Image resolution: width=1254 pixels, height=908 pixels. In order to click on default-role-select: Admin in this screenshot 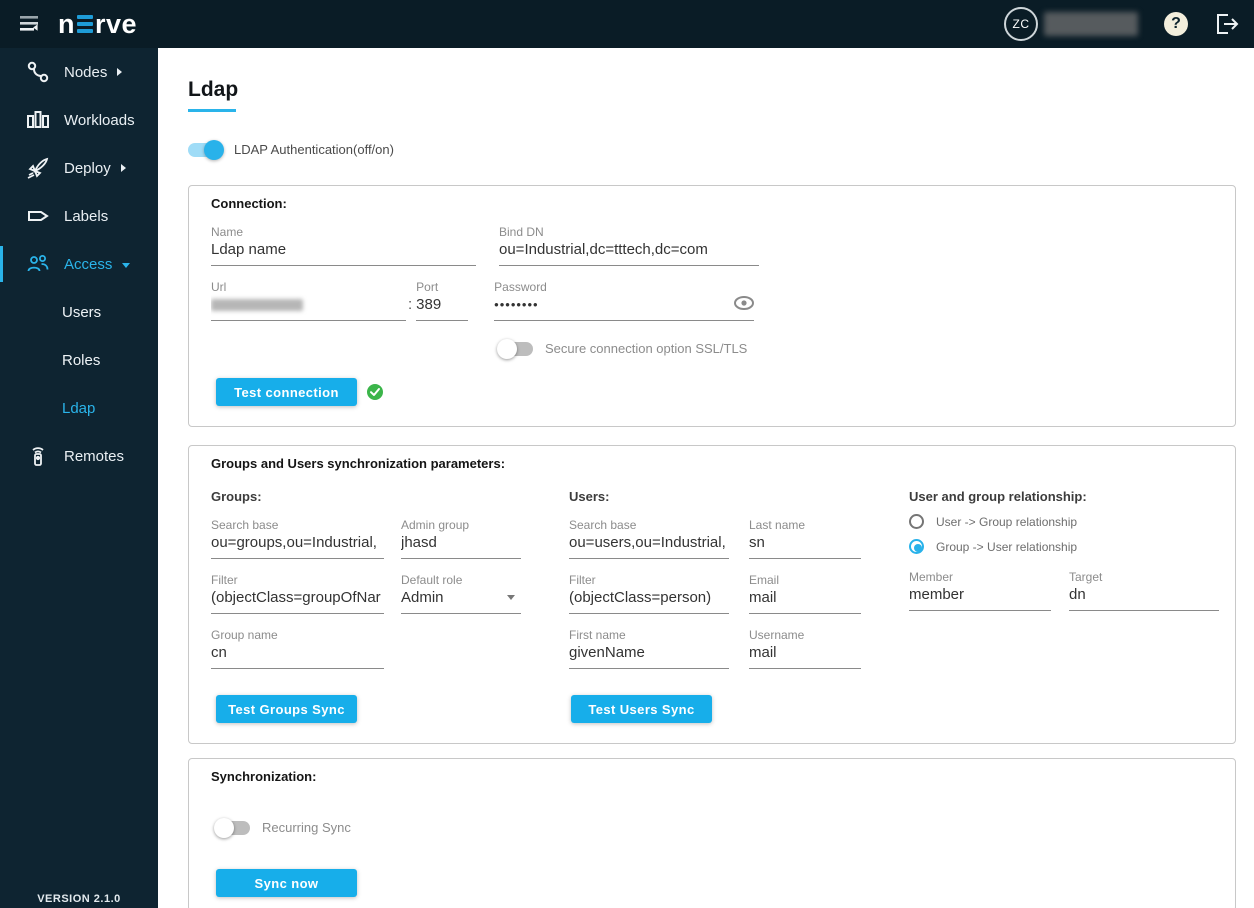, I will do `click(461, 600)`.